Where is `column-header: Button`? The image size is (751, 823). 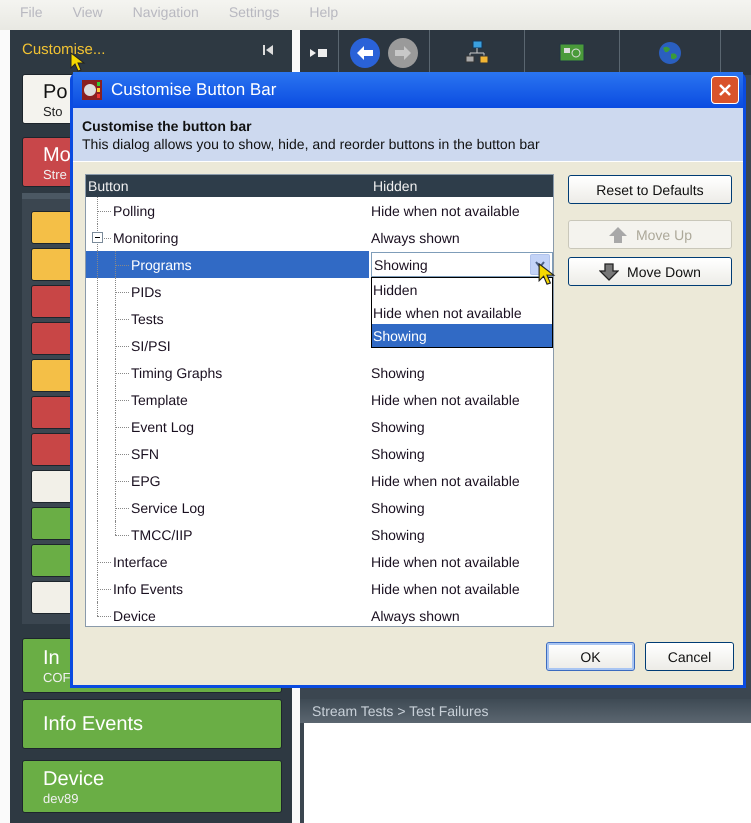 column-header: Button is located at coordinates (228, 186).